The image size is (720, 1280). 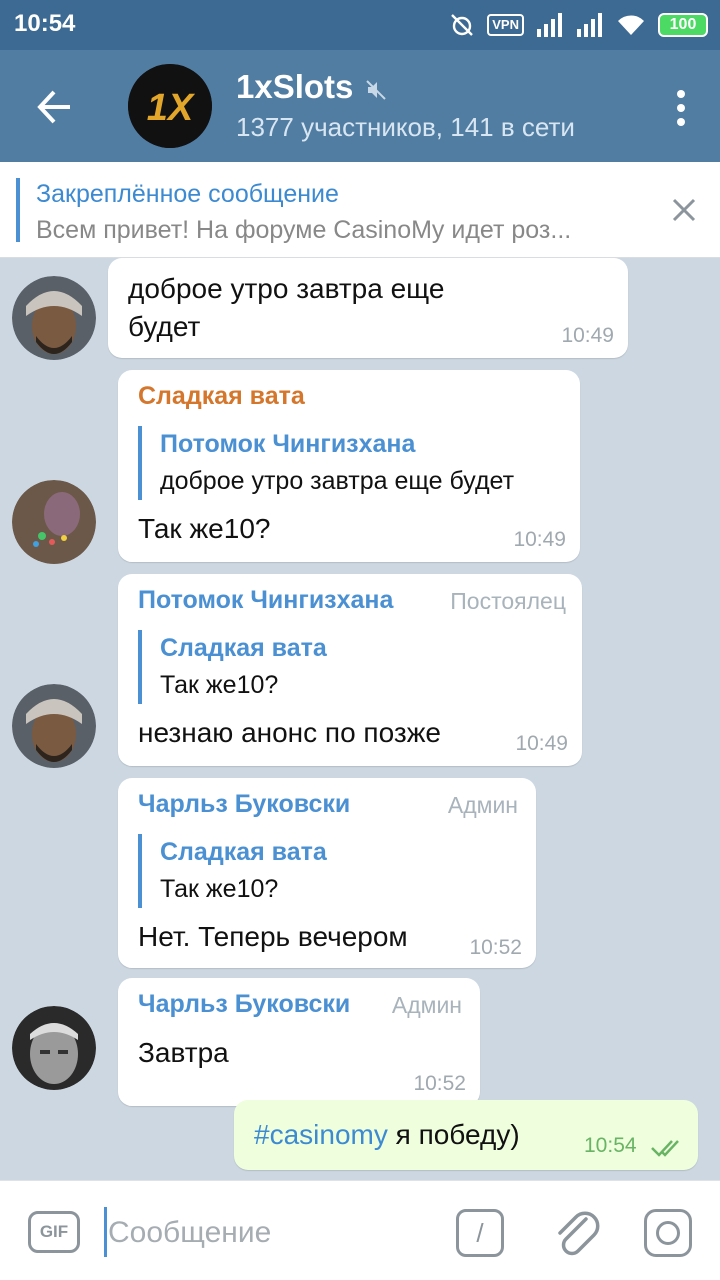 What do you see at coordinates (360, 106) in the screenshot?
I see `chat-header: 1X 1xSlots 1377 участников, 141 в сети` at bounding box center [360, 106].